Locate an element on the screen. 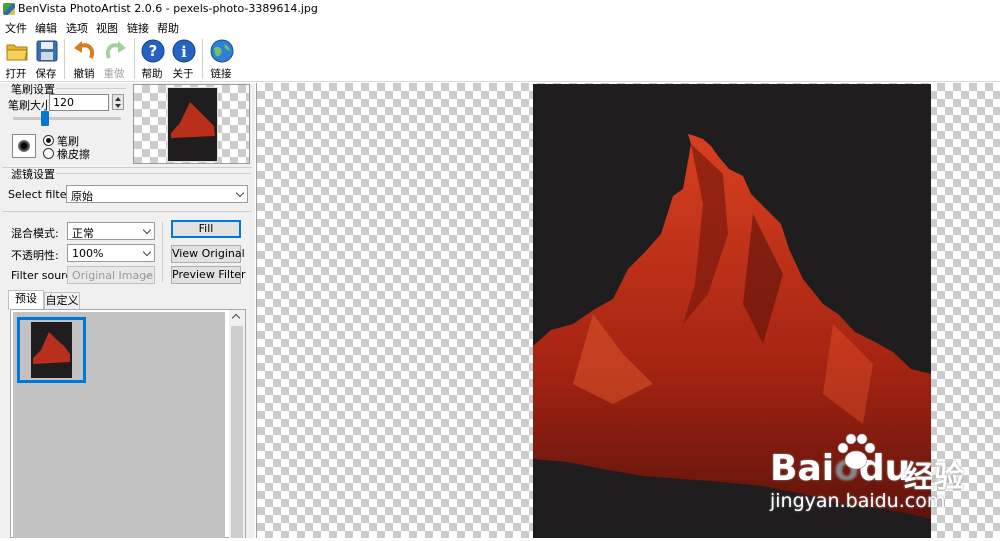  filter-source-dropdown: Original Image is located at coordinates (111, 275).